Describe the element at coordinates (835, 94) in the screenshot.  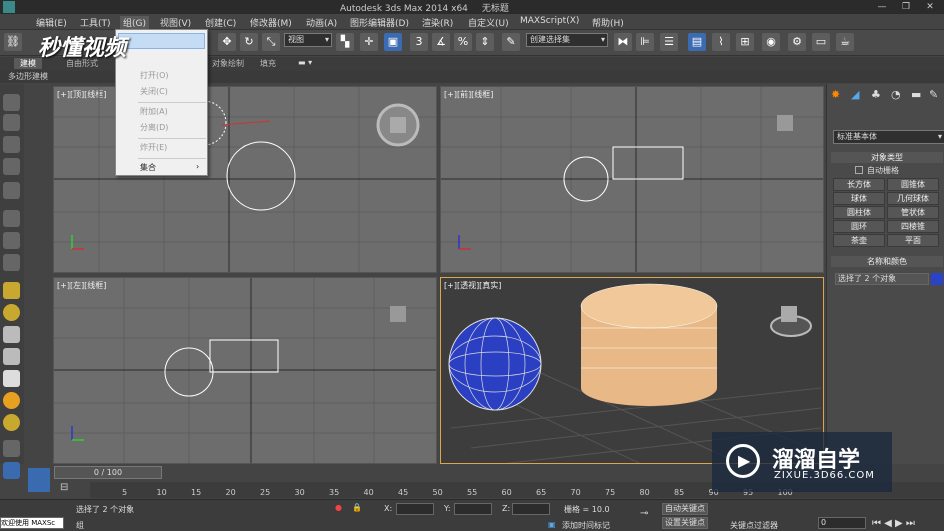
I see `create-tab-icon: ✸` at that location.